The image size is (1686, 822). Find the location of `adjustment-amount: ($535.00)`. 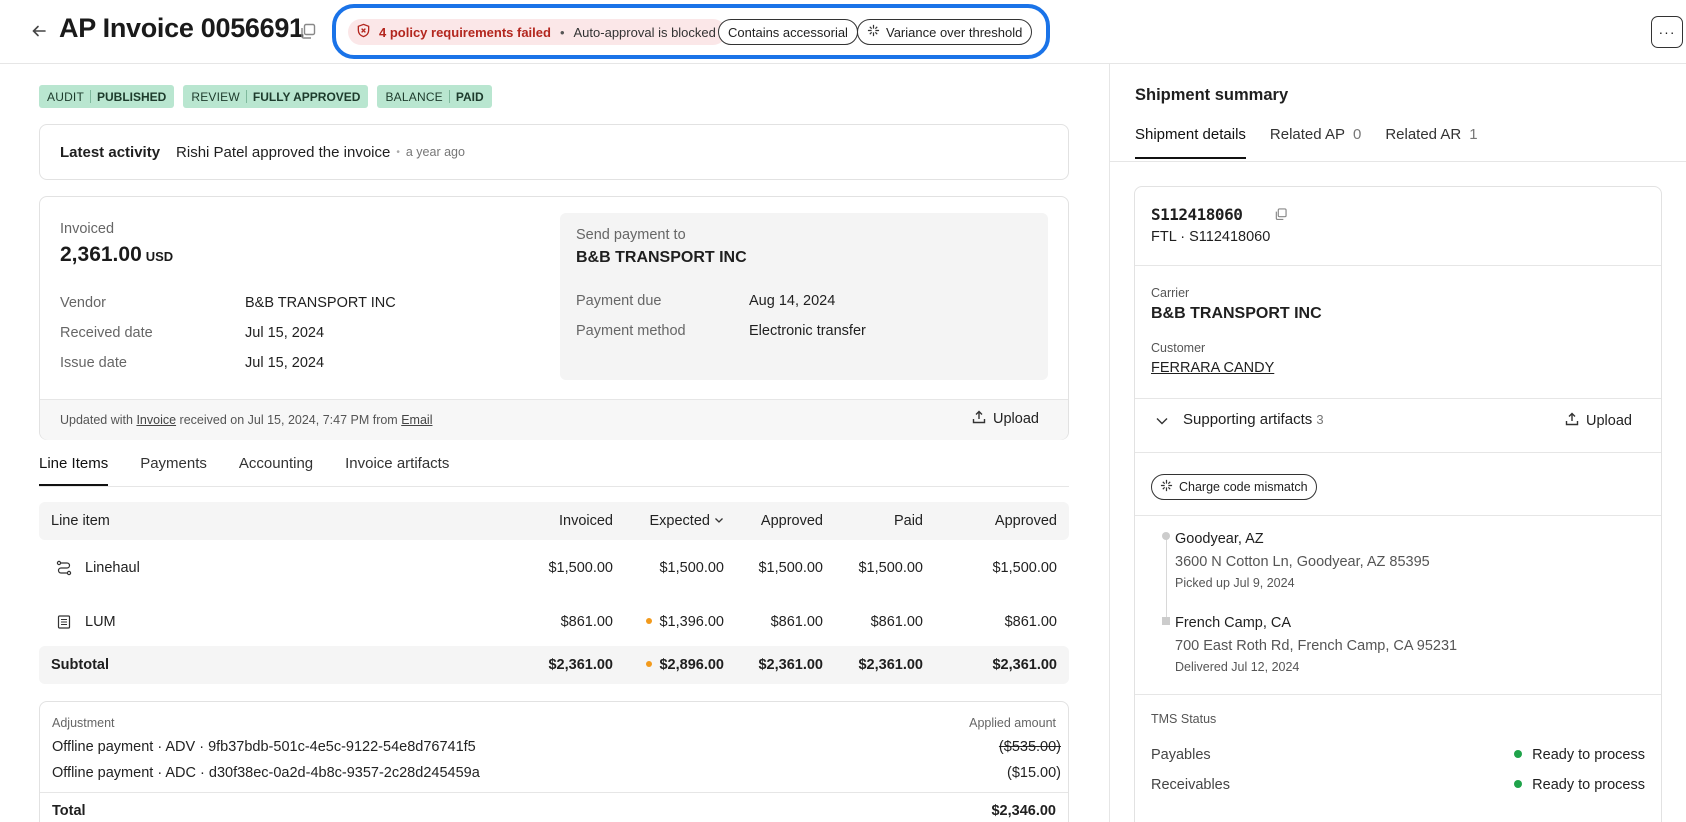

adjustment-amount: ($535.00) is located at coordinates (1029, 747).